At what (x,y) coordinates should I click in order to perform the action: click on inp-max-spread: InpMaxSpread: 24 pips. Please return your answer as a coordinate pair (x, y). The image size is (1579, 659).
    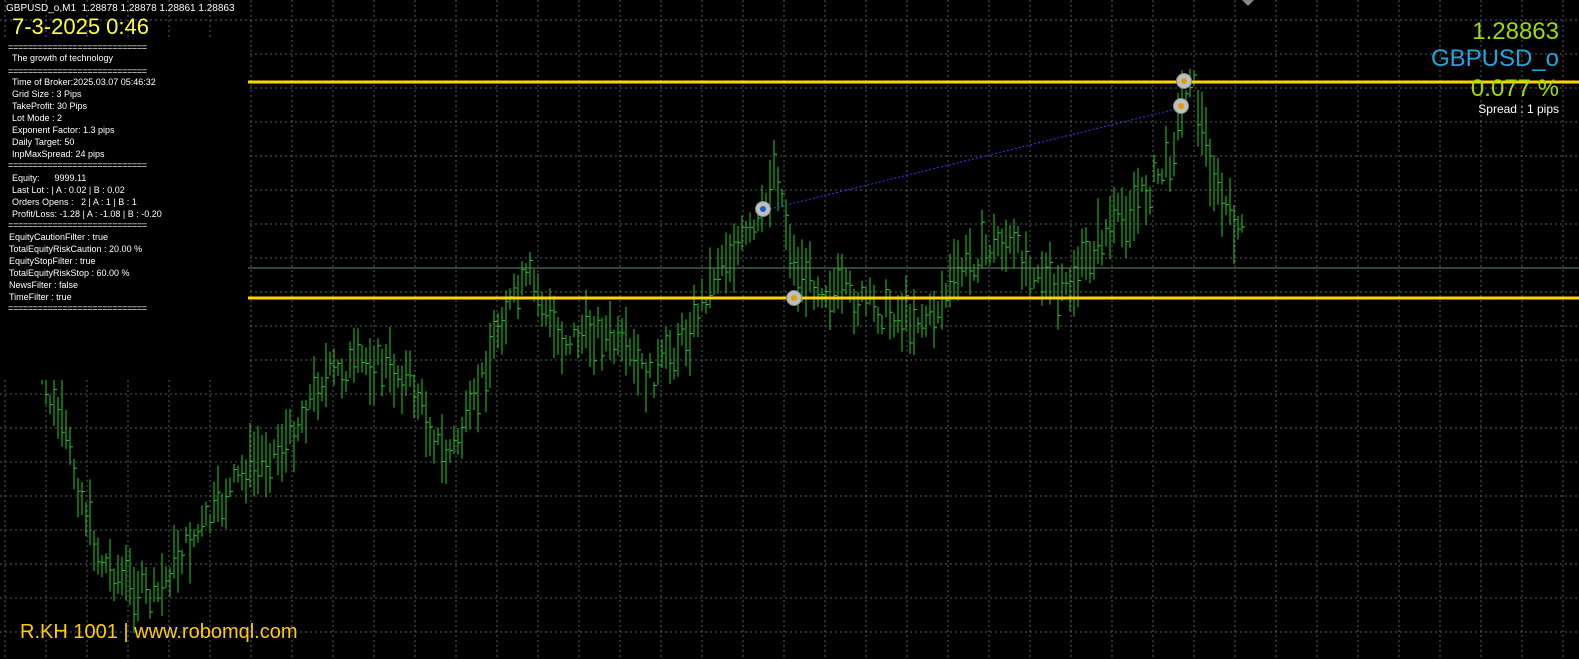
    Looking at the image, I should click on (58, 154).